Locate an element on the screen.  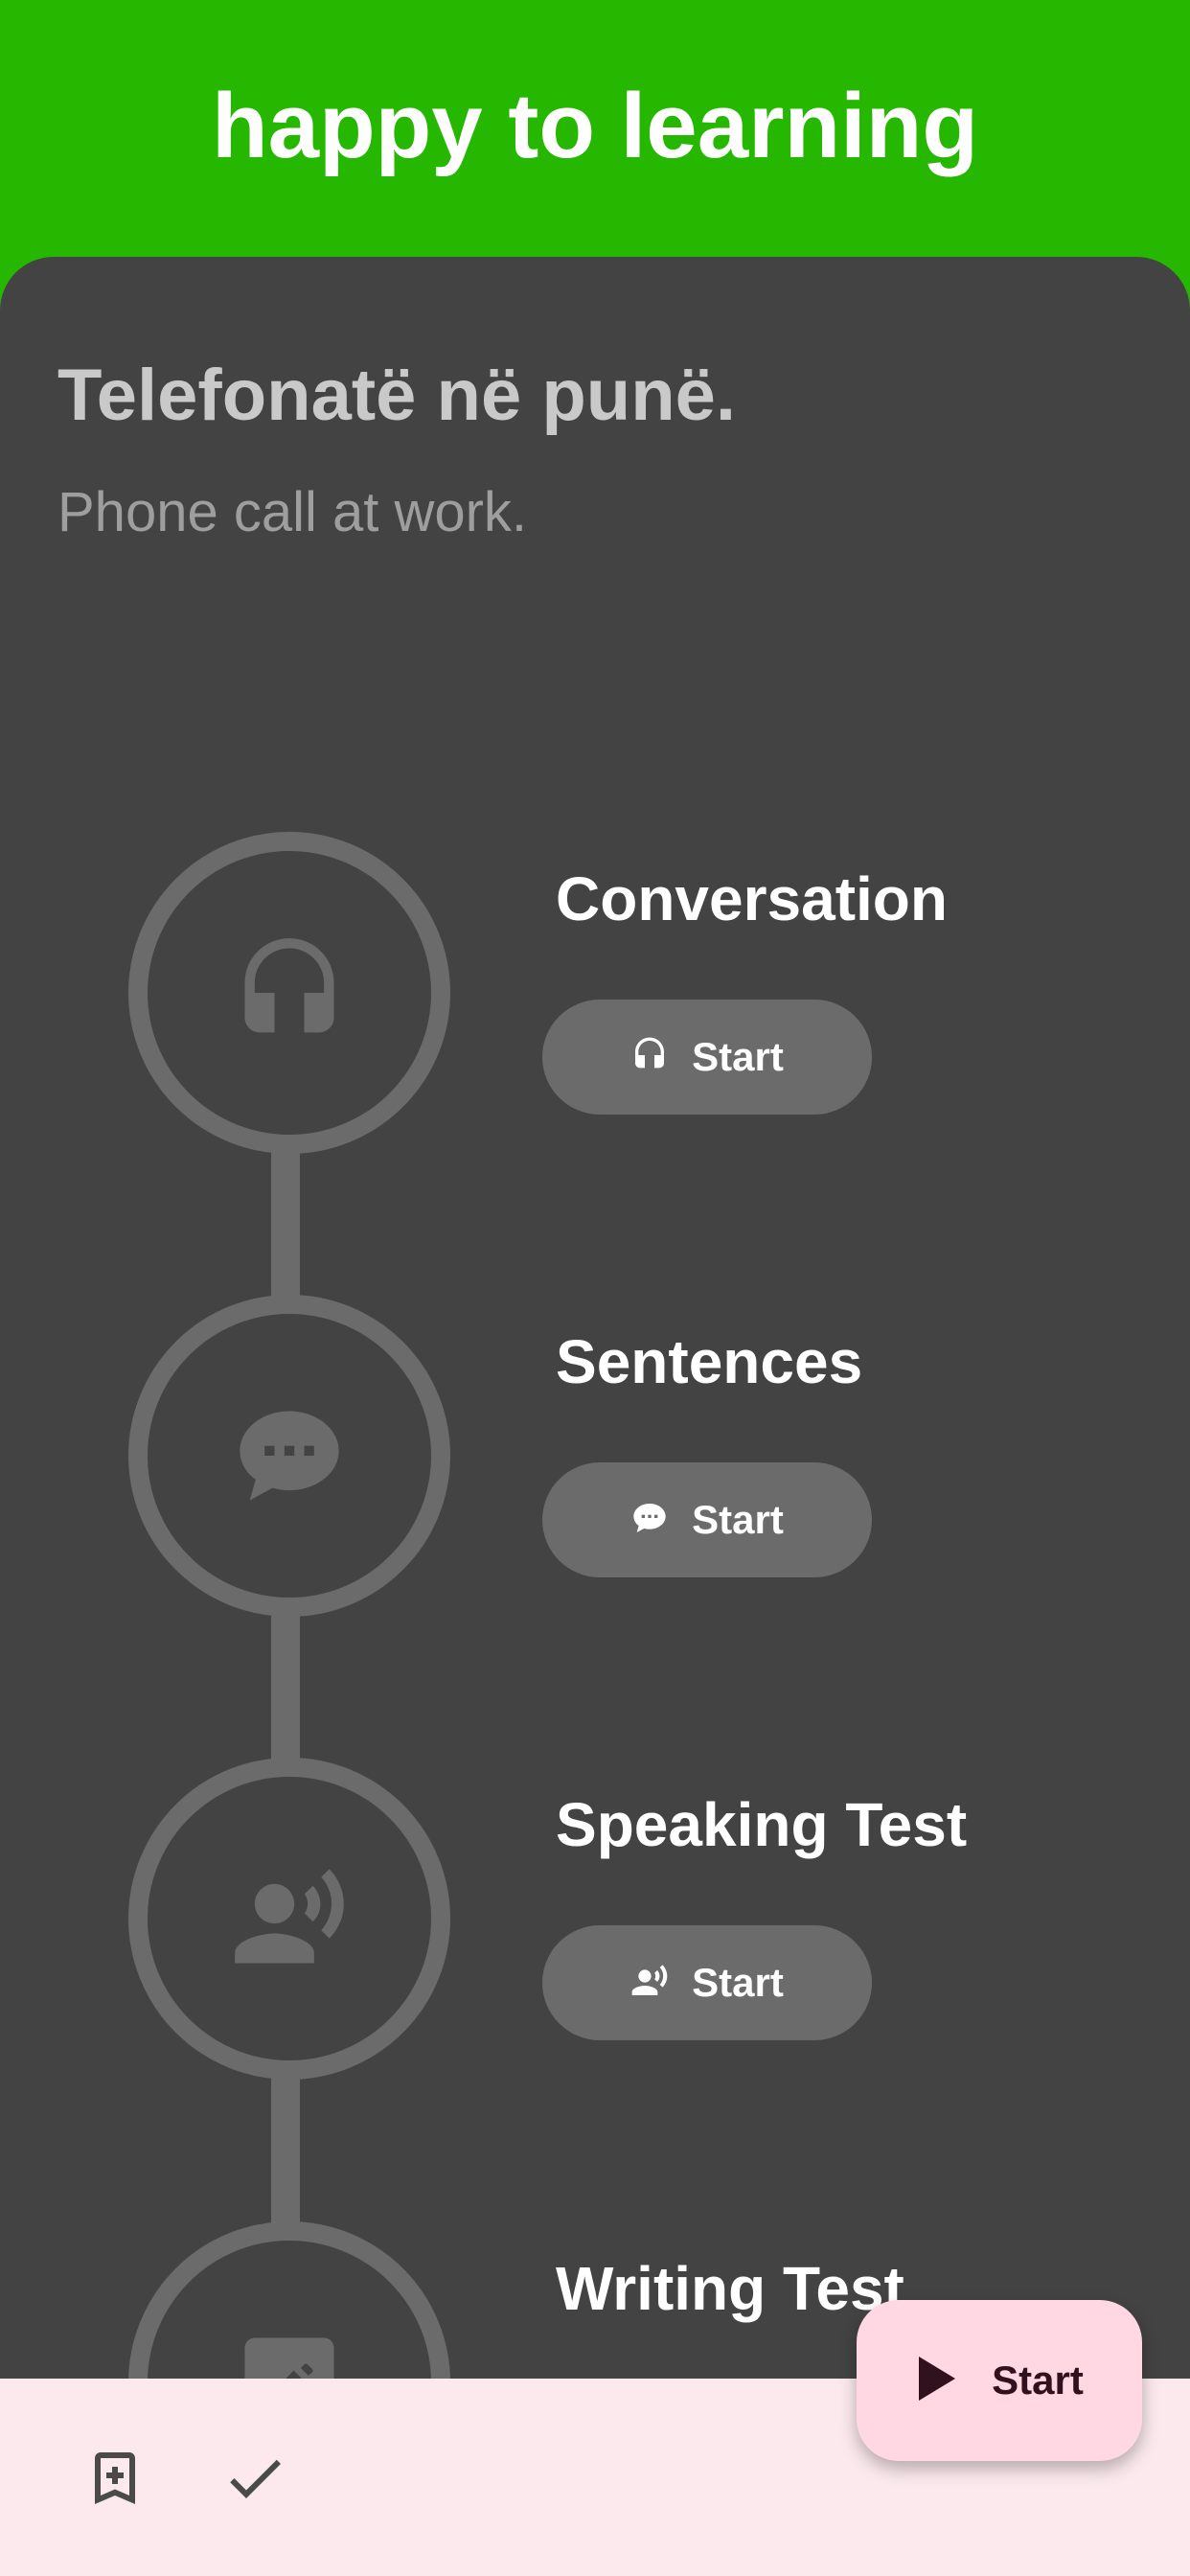
app-header: happy to learning is located at coordinates (595, 144).